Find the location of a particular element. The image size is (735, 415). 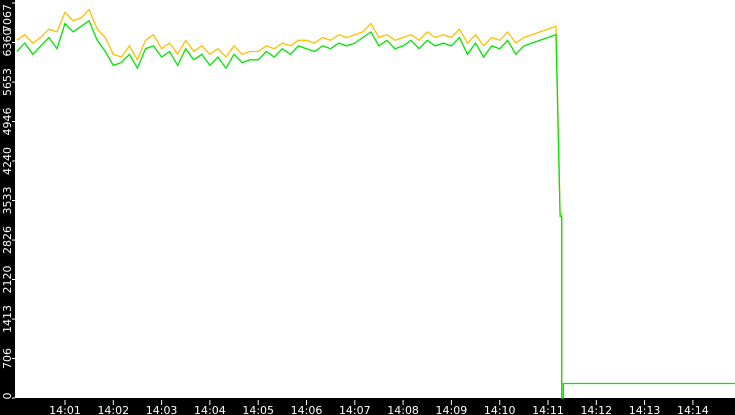

x-tick-label: 14:01 is located at coordinates (65, 409).